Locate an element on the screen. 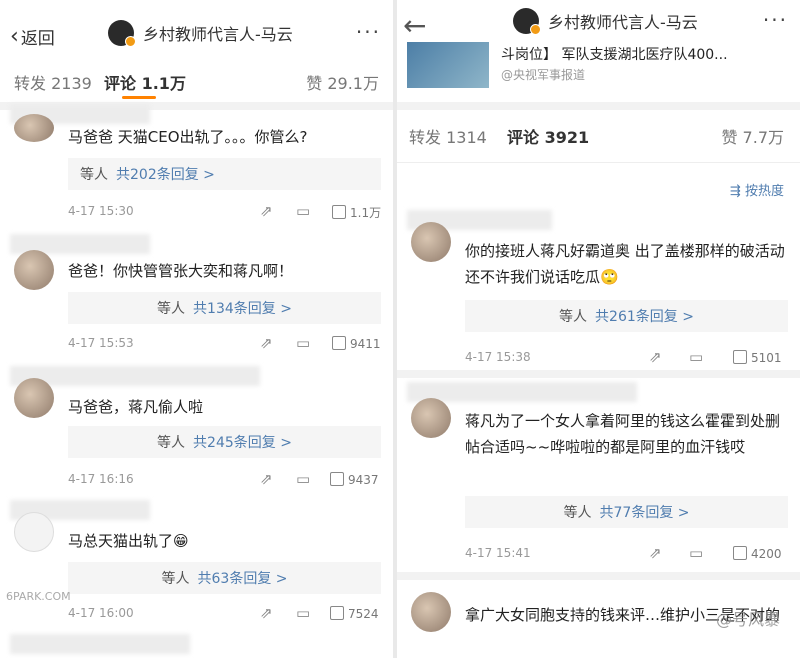 The width and height of the screenshot is (800, 658). comment-meta: 4-17 15:53 ⇗ ▭ 9411 is located at coordinates (225, 344).